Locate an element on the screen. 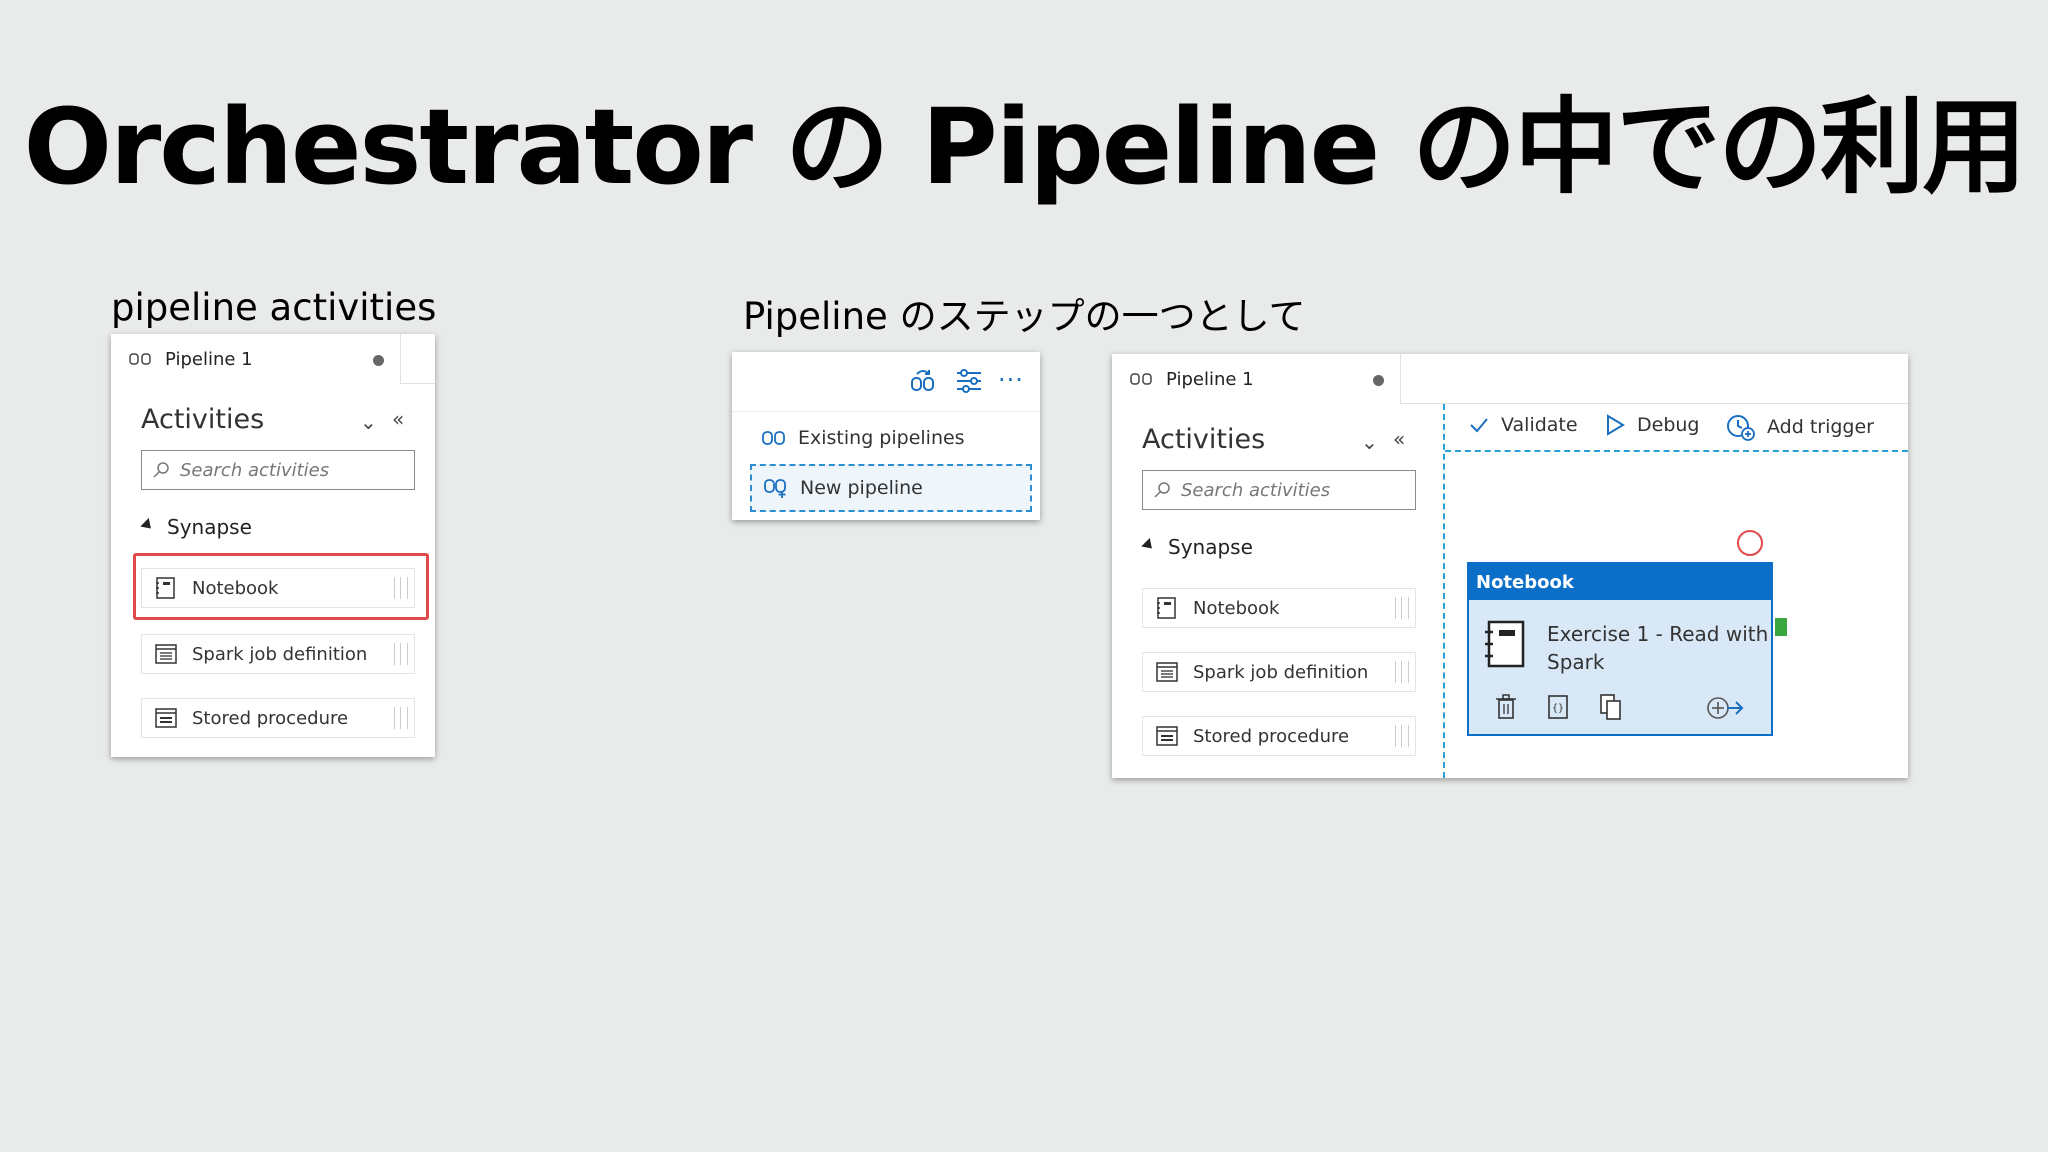 The width and height of the screenshot is (2048, 1152). add-trigger-button: Add trigger is located at coordinates (1799, 427).